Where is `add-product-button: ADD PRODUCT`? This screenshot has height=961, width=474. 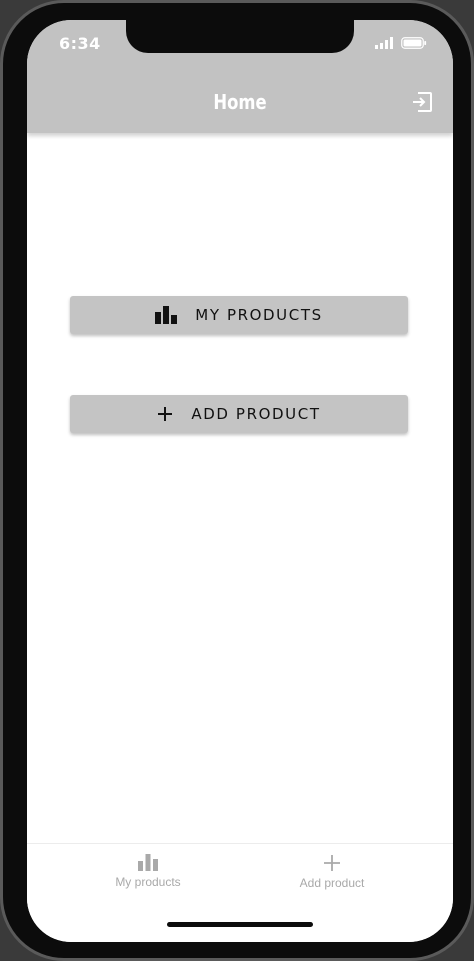
add-product-button: ADD PRODUCT is located at coordinates (239, 414).